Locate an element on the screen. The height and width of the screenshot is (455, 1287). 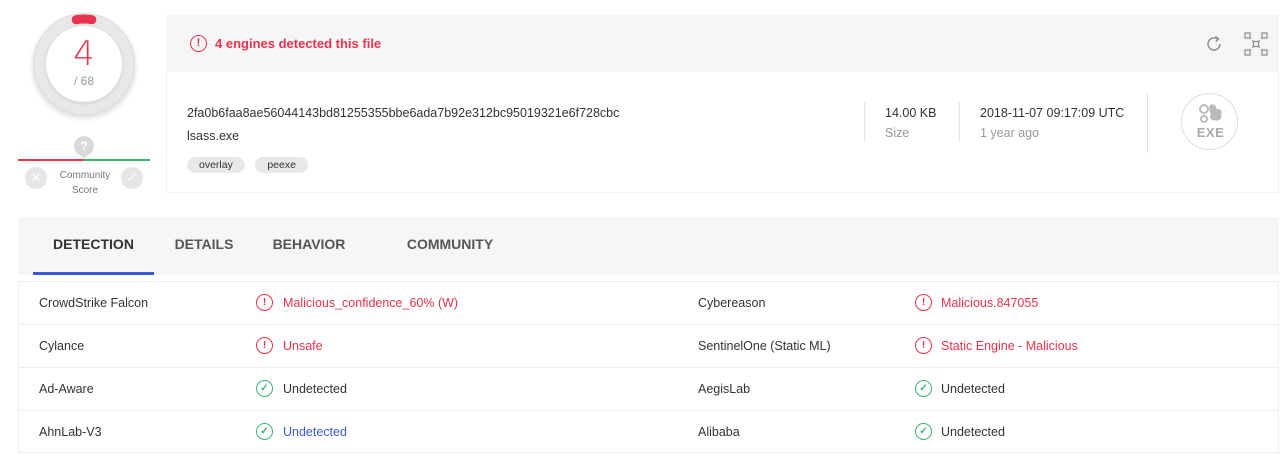
analysis-date-relative: 1 year ago is located at coordinates (1010, 133).